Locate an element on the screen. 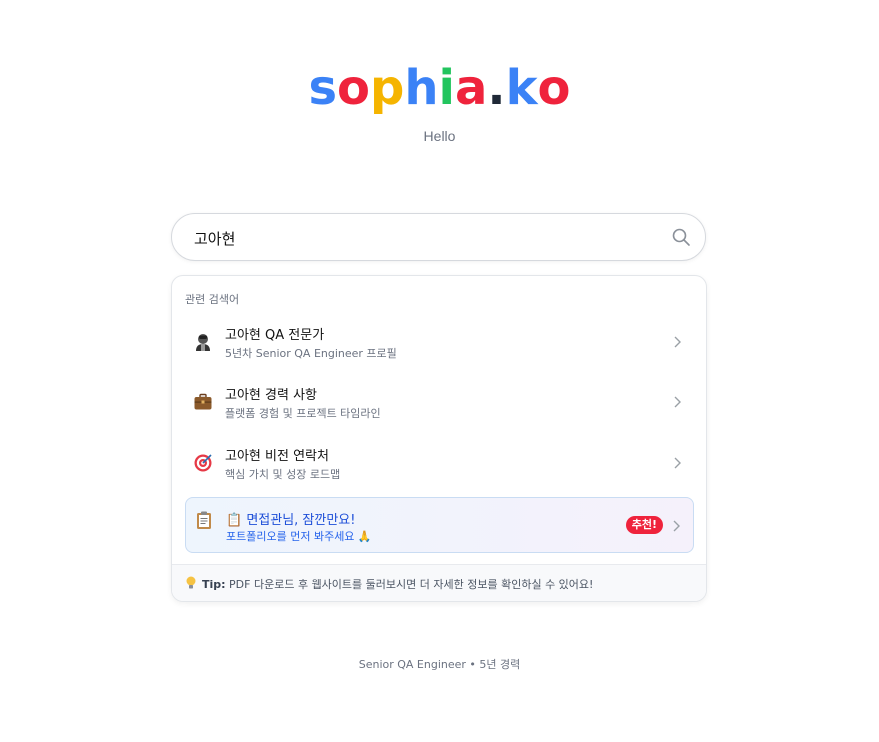 The width and height of the screenshot is (879, 742). logo-letter: p is located at coordinates (387, 88).